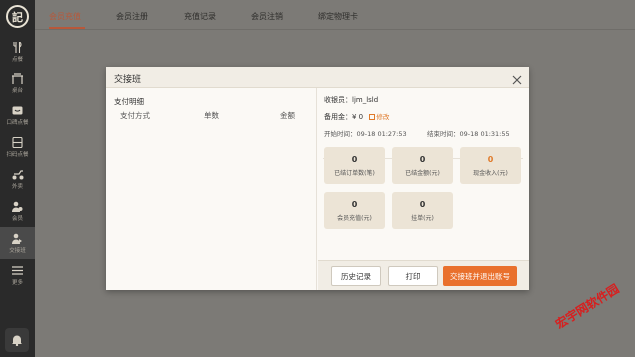 The image size is (635, 357). I want to click on end-time-row: 结束时间：09-18 01:31:55, so click(468, 133).